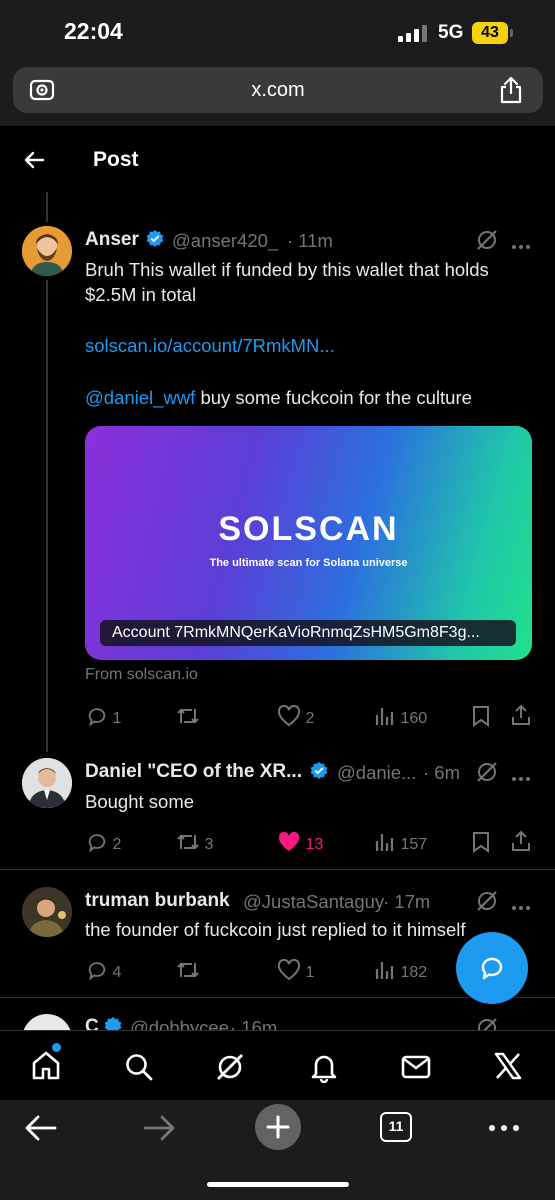 The width and height of the screenshot is (555, 1200). I want to click on post-header, so click(277, 159).